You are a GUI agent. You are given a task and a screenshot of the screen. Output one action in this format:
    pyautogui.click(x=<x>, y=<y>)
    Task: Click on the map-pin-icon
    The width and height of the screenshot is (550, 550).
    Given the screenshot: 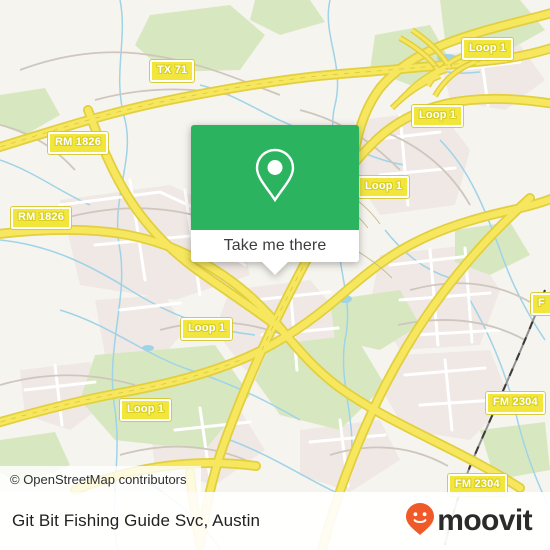 What is the action you would take?
    pyautogui.click(x=275, y=177)
    